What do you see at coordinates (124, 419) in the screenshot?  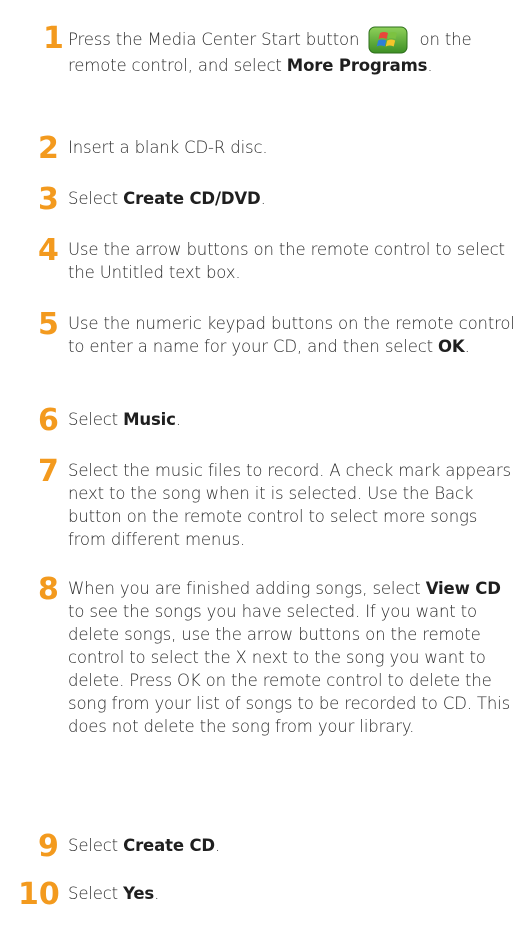 I see `step-text: Select Music.` at bounding box center [124, 419].